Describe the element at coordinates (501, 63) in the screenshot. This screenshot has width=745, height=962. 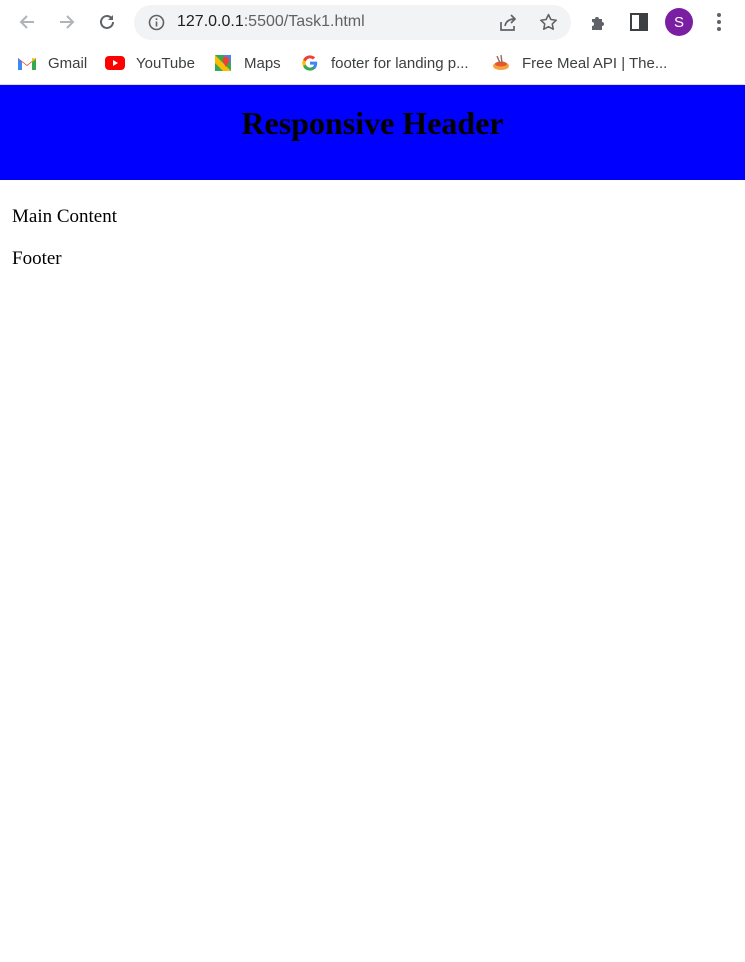
I see `meal-api-icon` at that location.